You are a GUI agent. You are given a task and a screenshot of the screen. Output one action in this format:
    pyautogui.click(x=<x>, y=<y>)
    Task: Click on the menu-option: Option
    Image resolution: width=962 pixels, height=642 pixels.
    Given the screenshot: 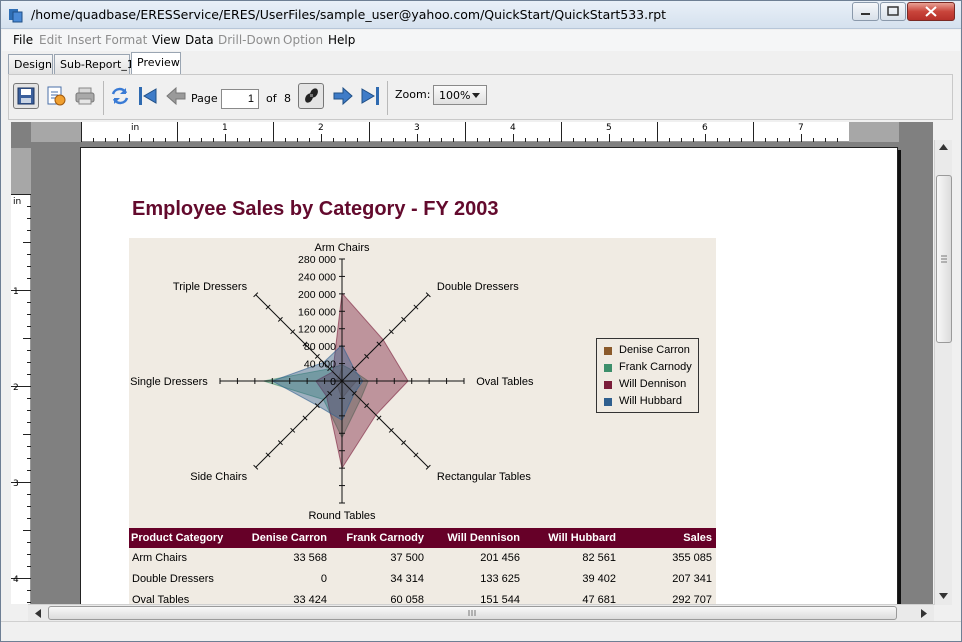 What is the action you would take?
    pyautogui.click(x=303, y=40)
    